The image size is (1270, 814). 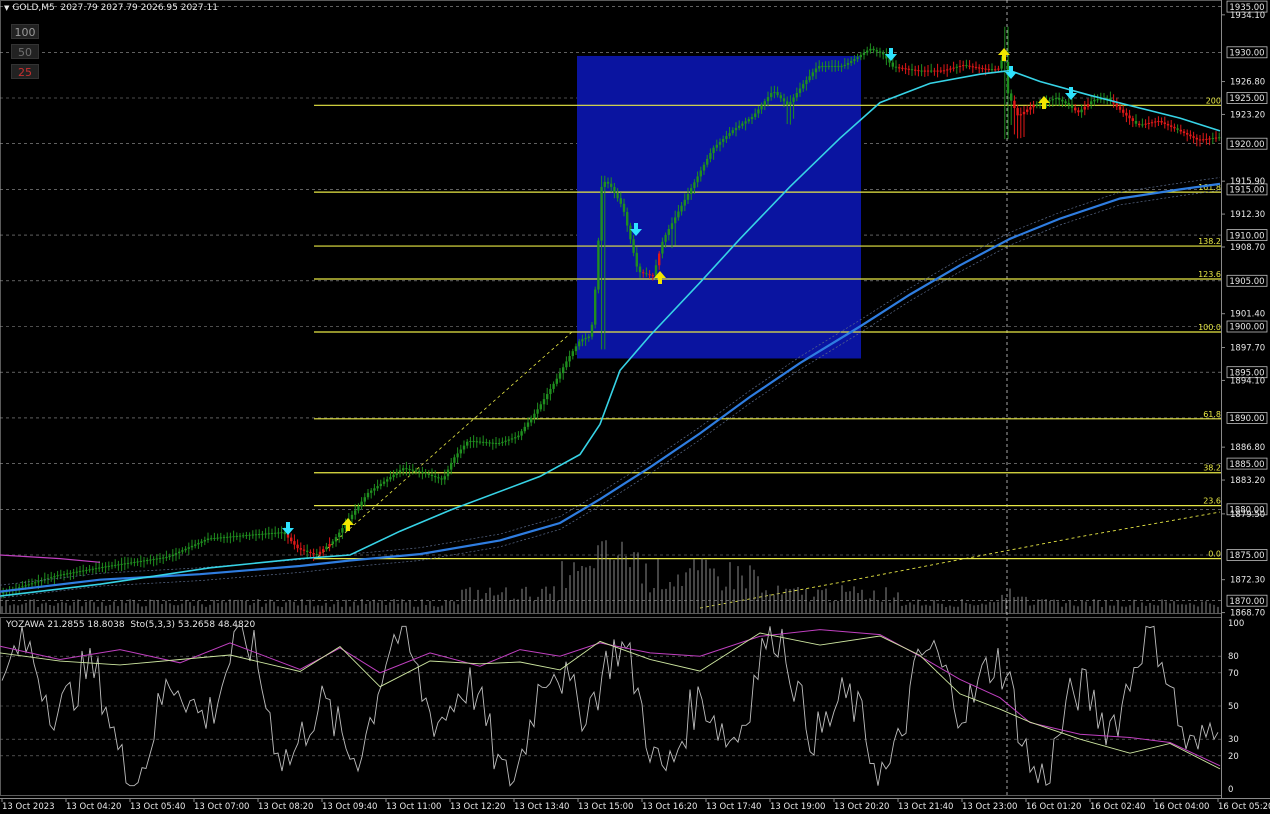 What do you see at coordinates (413, 807) in the screenshot?
I see `time-axis-label: 13 Oct 11:00` at bounding box center [413, 807].